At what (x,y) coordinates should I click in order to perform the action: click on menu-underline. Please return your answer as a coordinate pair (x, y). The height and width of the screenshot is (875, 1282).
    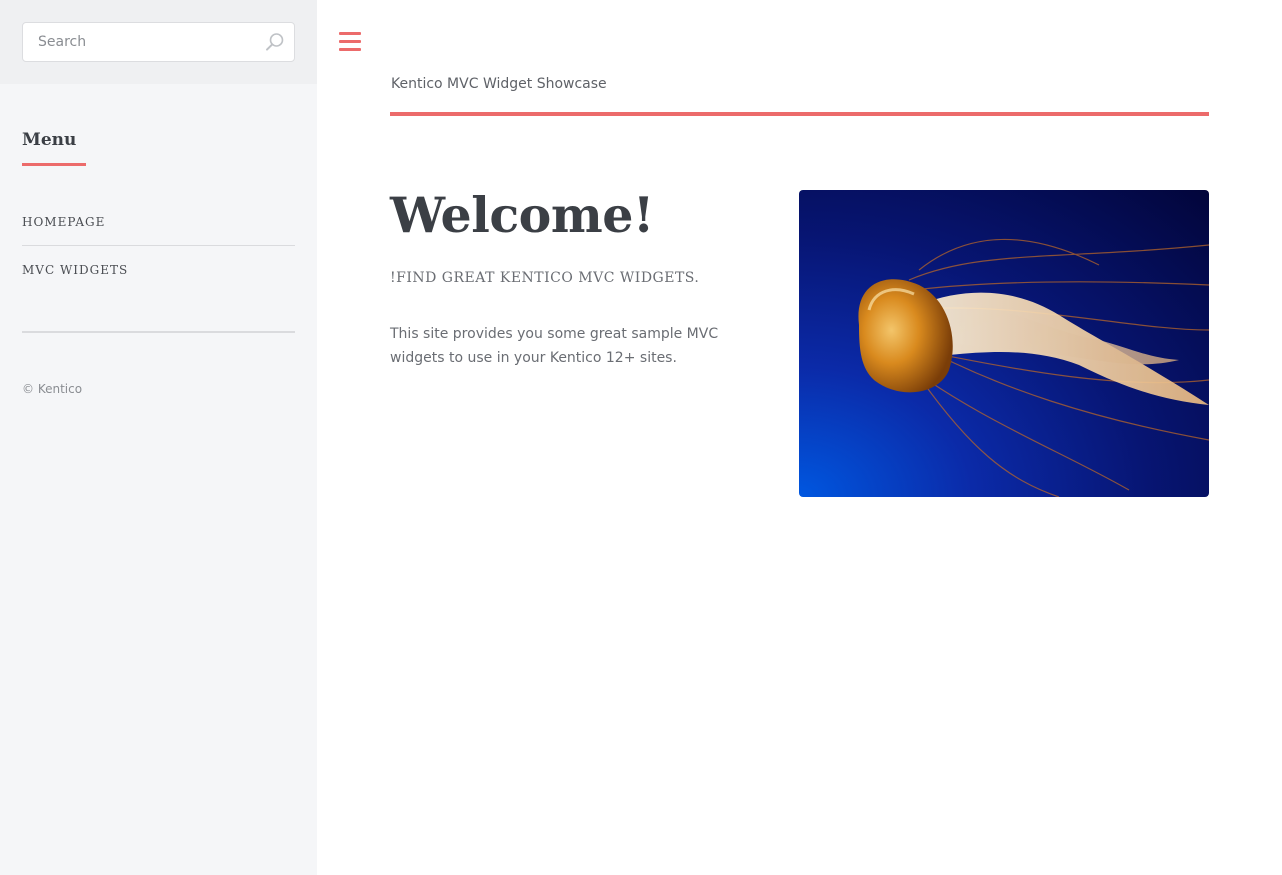
    Looking at the image, I should click on (54, 164).